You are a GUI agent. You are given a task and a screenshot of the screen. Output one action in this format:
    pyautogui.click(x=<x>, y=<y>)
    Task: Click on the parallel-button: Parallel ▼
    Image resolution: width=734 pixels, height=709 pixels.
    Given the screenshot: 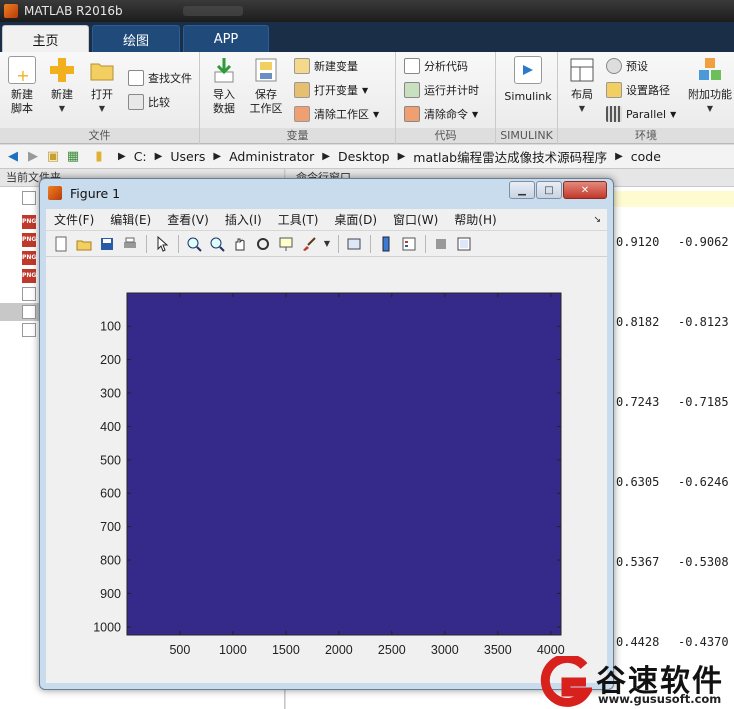 What is the action you would take?
    pyautogui.click(x=641, y=114)
    